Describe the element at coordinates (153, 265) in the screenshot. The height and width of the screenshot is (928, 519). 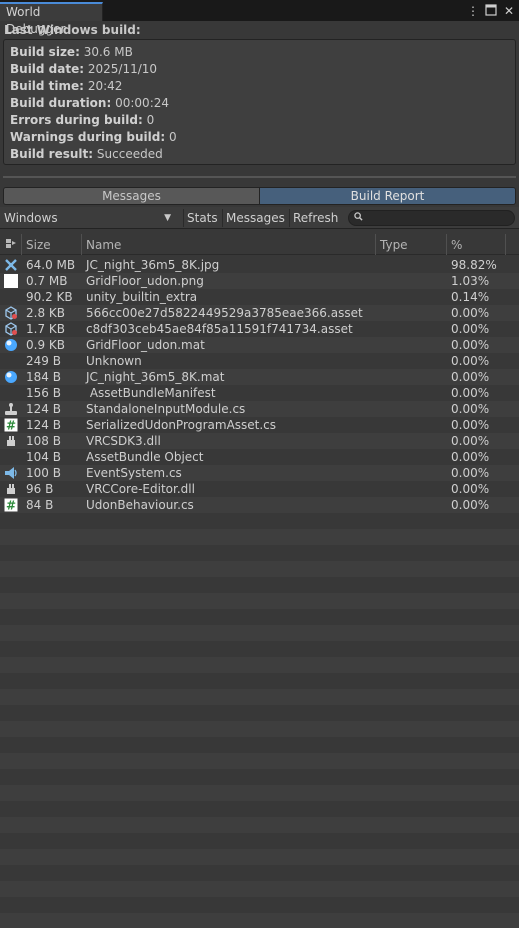
I see `row-name: JC_night_36m5_8K.jpg` at that location.